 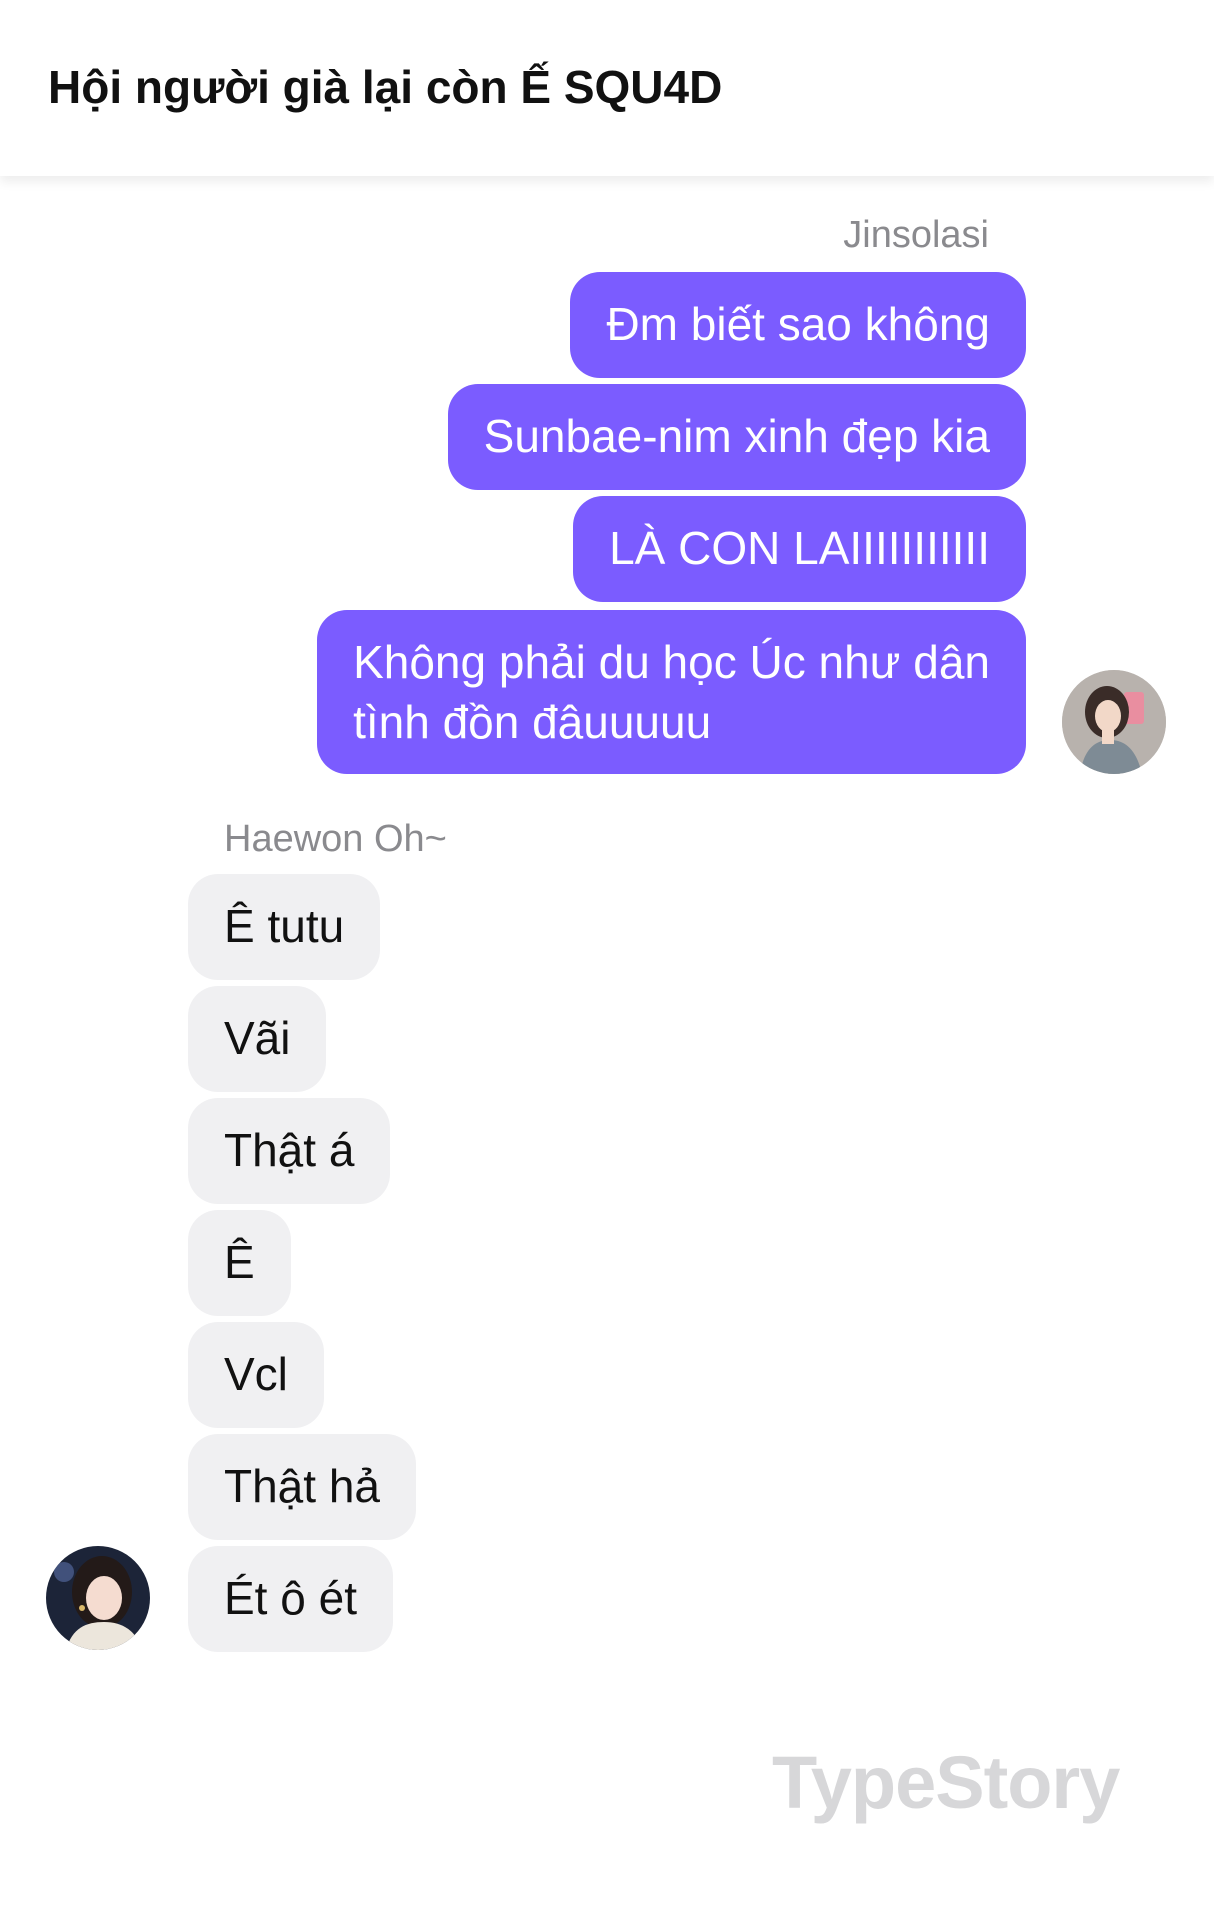 I want to click on message-bubble-incoming: Thật hả, so click(x=302, y=1487).